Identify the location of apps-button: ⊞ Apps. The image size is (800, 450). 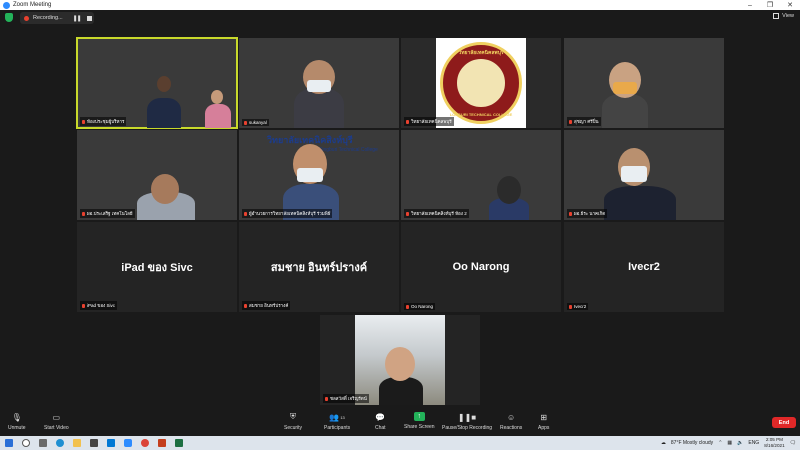
(543, 422).